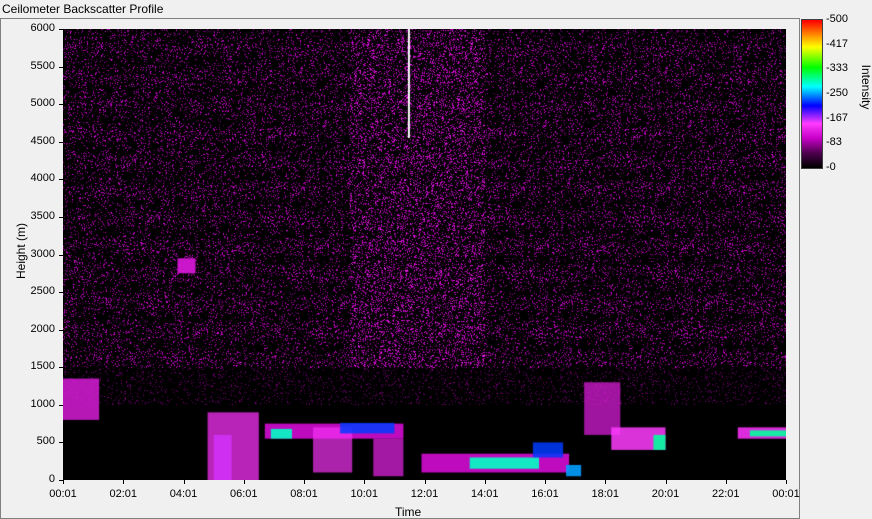 This screenshot has height=519, width=872. I want to click on colorbar-tick-label: -500, so click(837, 19).